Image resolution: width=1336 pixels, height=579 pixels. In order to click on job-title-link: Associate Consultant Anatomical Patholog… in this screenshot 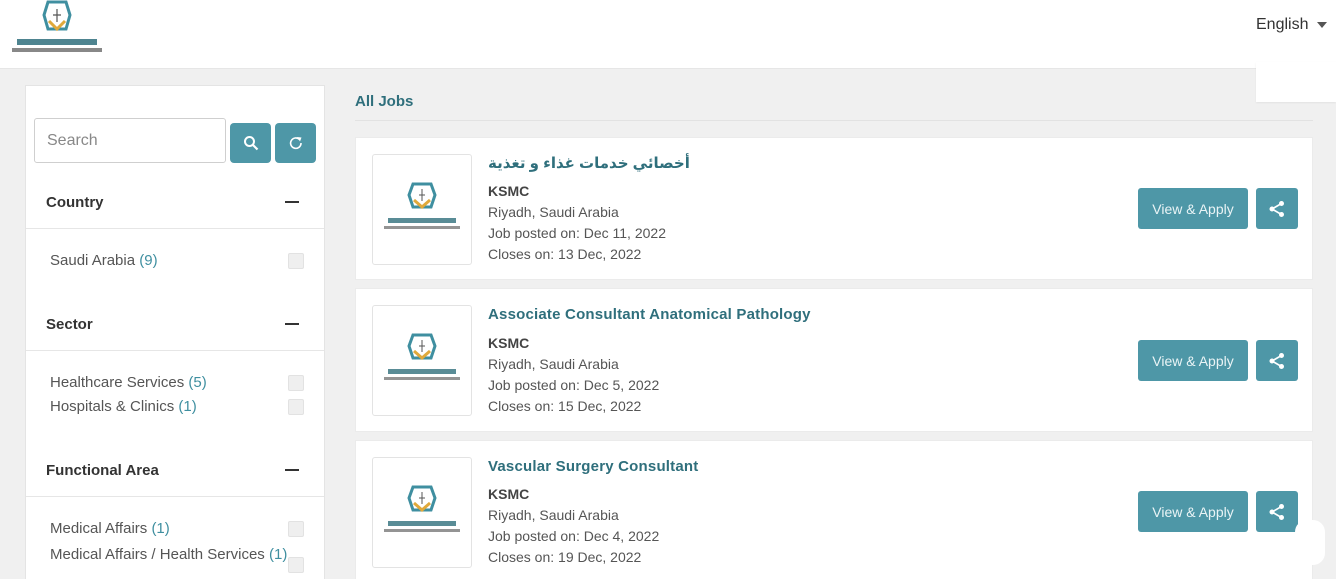, I will do `click(649, 314)`.